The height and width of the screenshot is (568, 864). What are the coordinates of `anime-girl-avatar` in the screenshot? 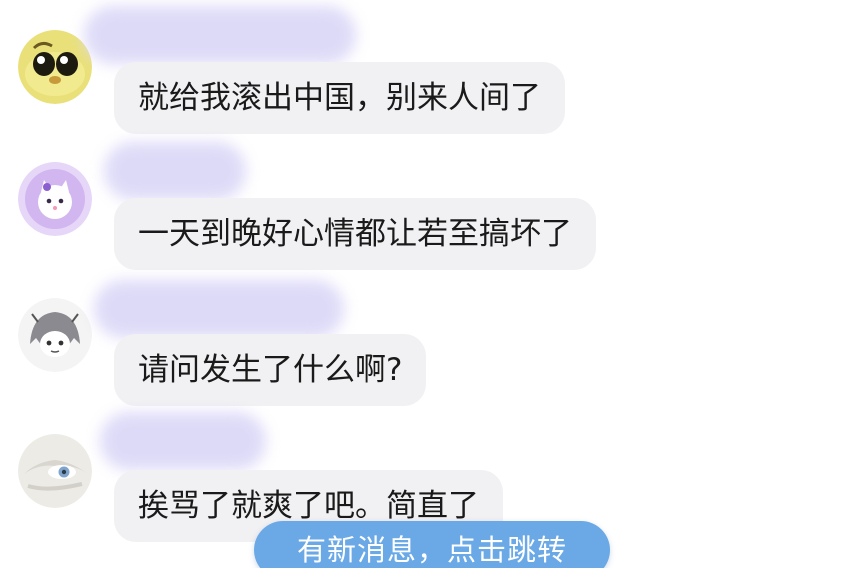 It's located at (55, 335).